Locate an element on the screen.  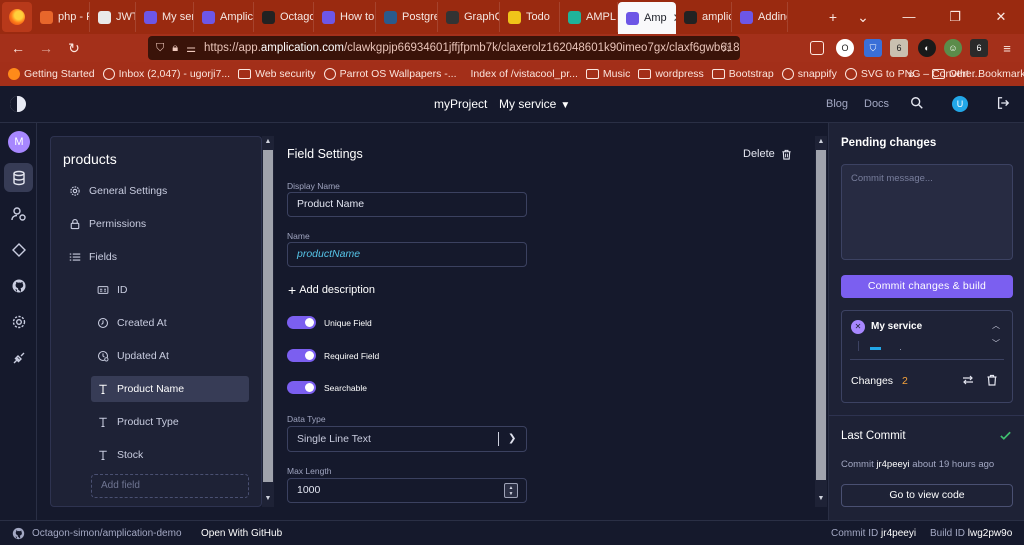
extension-face-icon: ☺ is located at coordinates (953, 48).